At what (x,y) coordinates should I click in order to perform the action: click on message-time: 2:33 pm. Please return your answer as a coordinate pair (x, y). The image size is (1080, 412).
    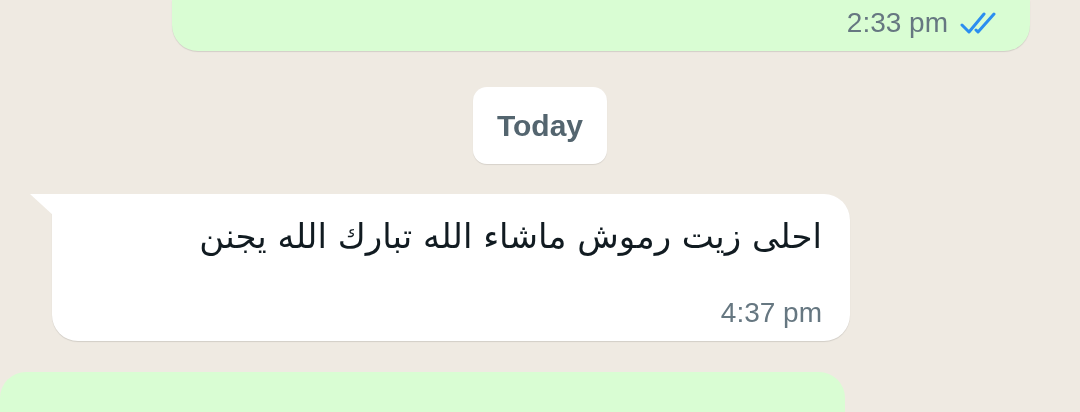
    Looking at the image, I should click on (897, 23).